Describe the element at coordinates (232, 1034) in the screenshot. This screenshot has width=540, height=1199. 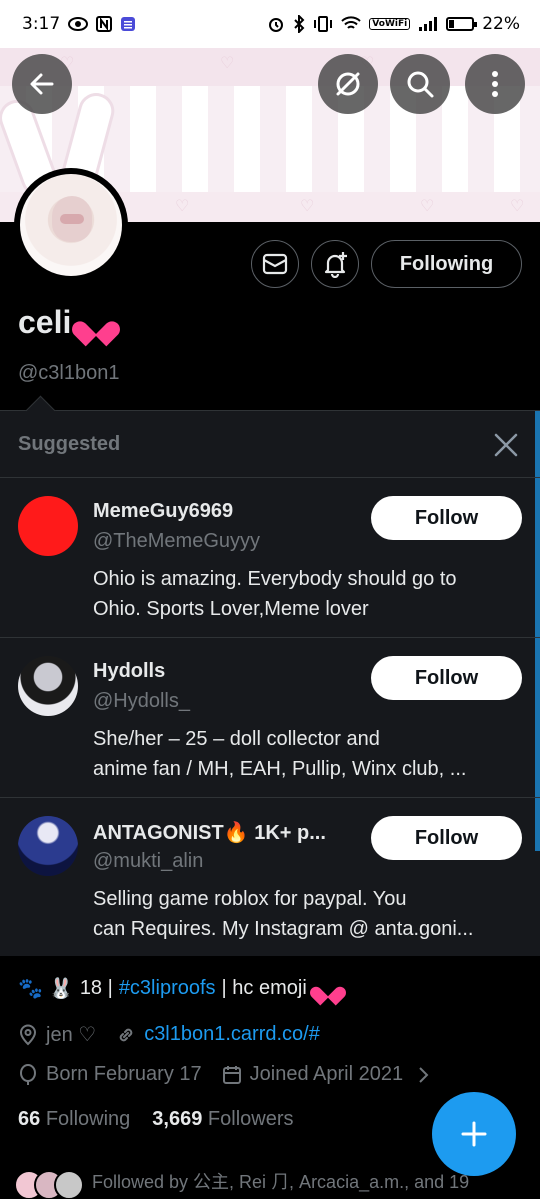
I see `website-link: c3l1bon1.carrd.co/#` at that location.